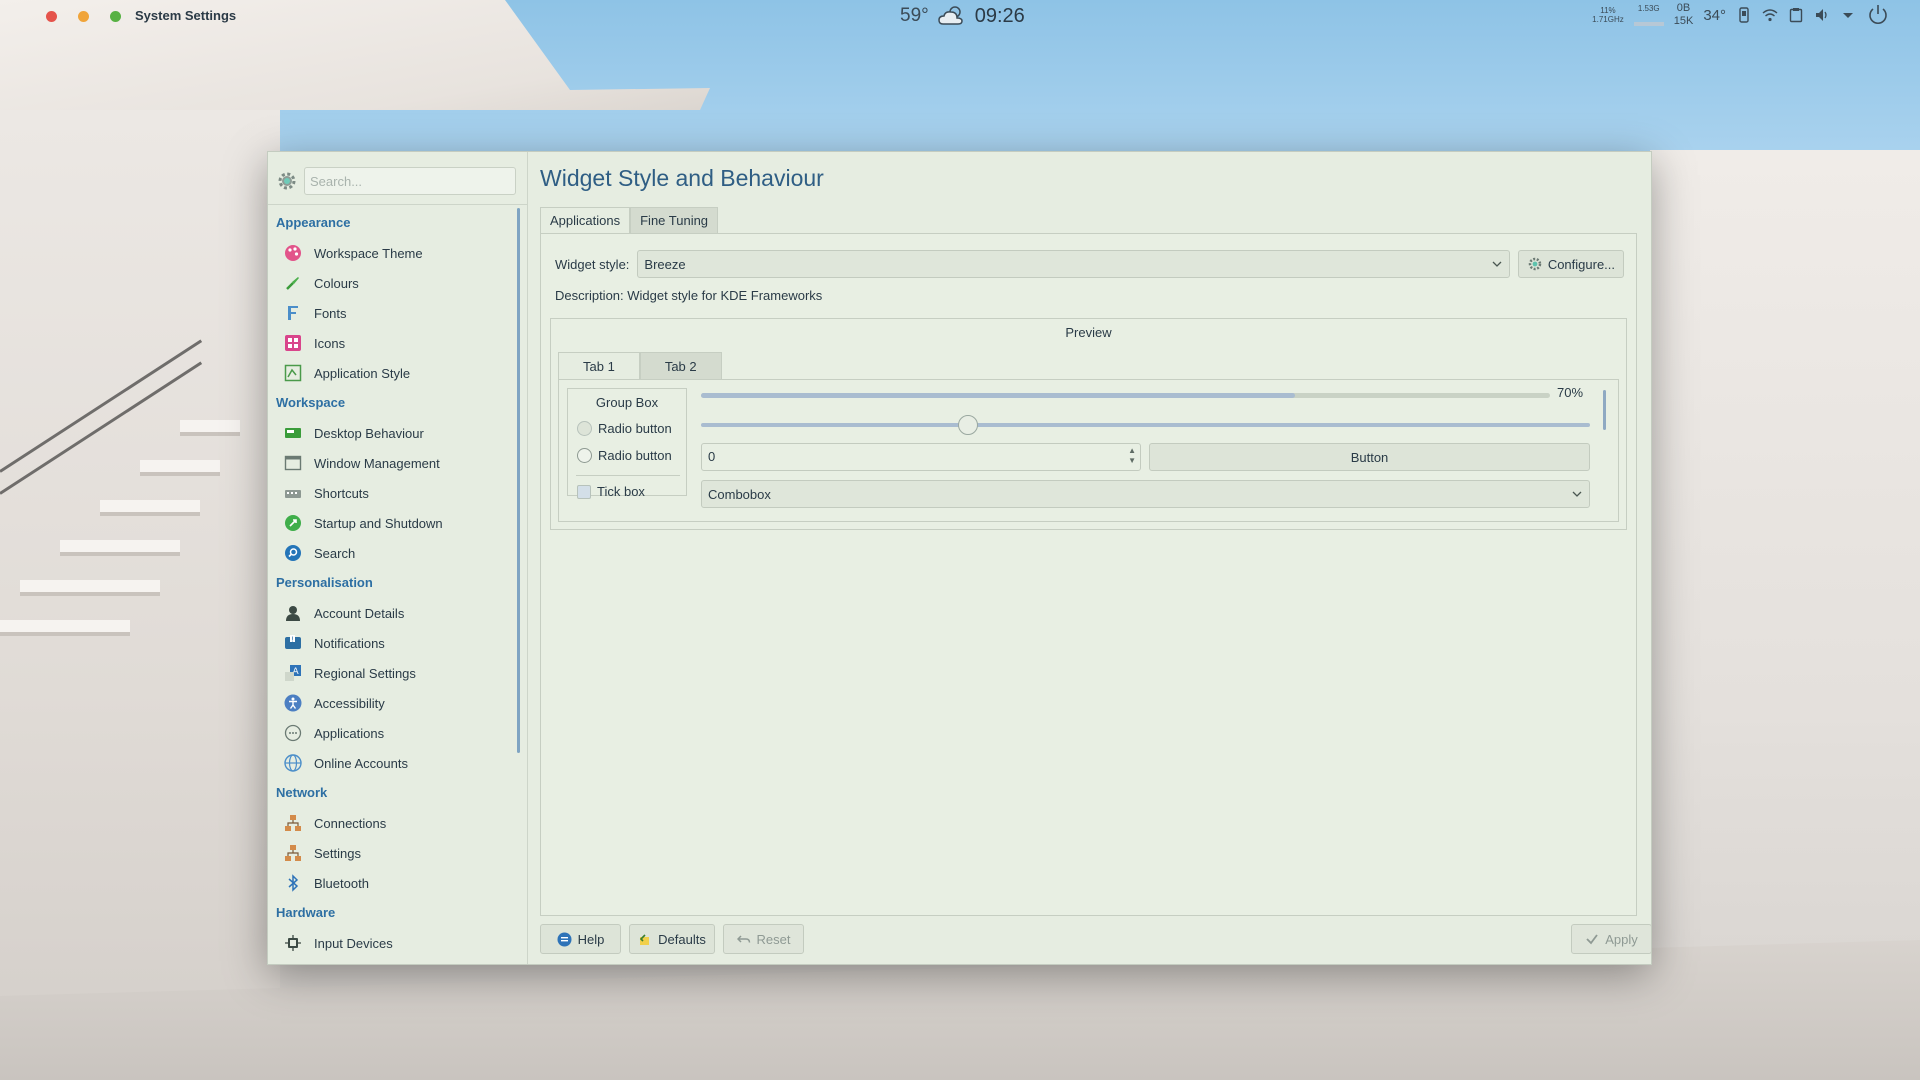 Image resolution: width=1920 pixels, height=1080 pixels. What do you see at coordinates (1604, 410) in the screenshot?
I see `preview-scrollbar` at bounding box center [1604, 410].